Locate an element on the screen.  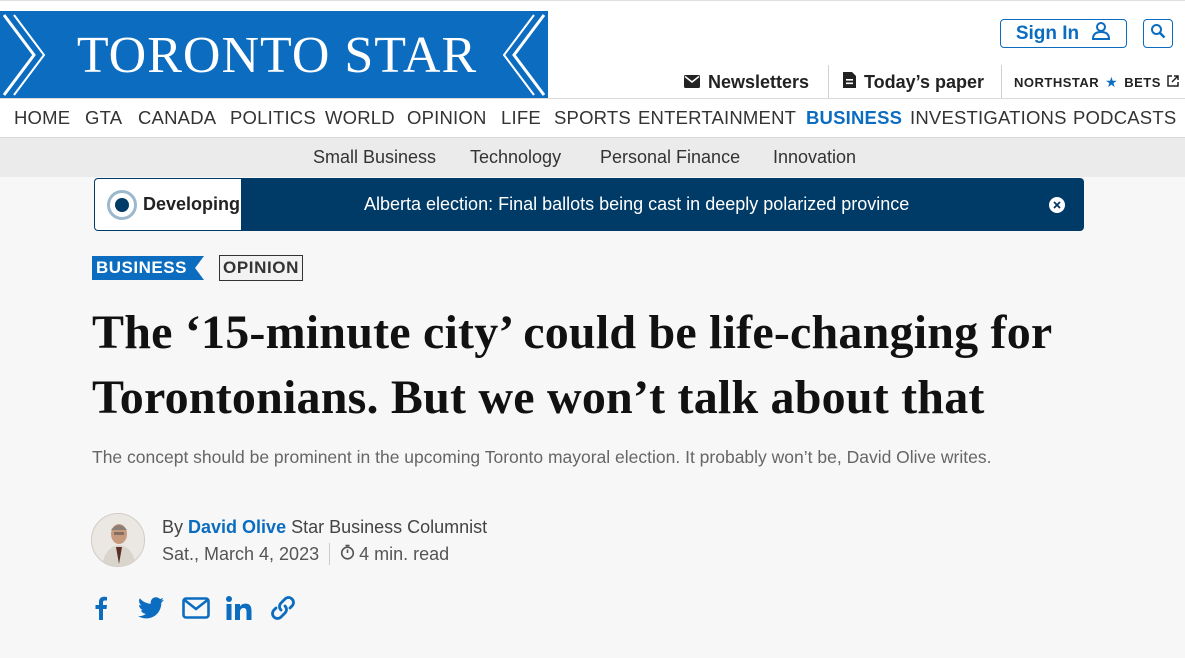
newsletters-label: Newsletters is located at coordinates (759, 81).